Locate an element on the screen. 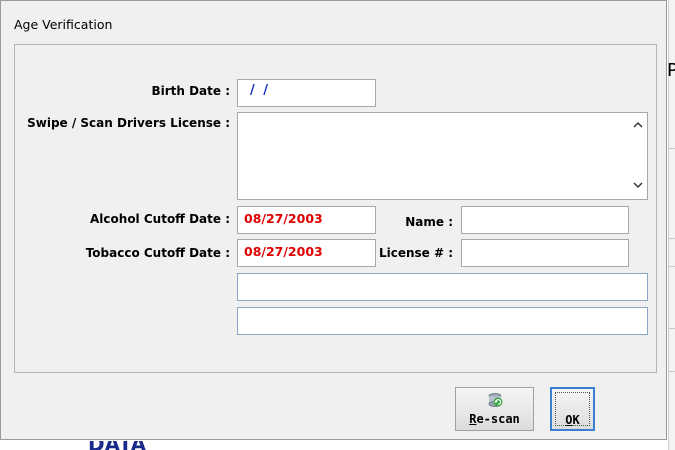 The height and width of the screenshot is (450, 675). tobacco-cutoff-field: 08/27/2003 is located at coordinates (306, 253).